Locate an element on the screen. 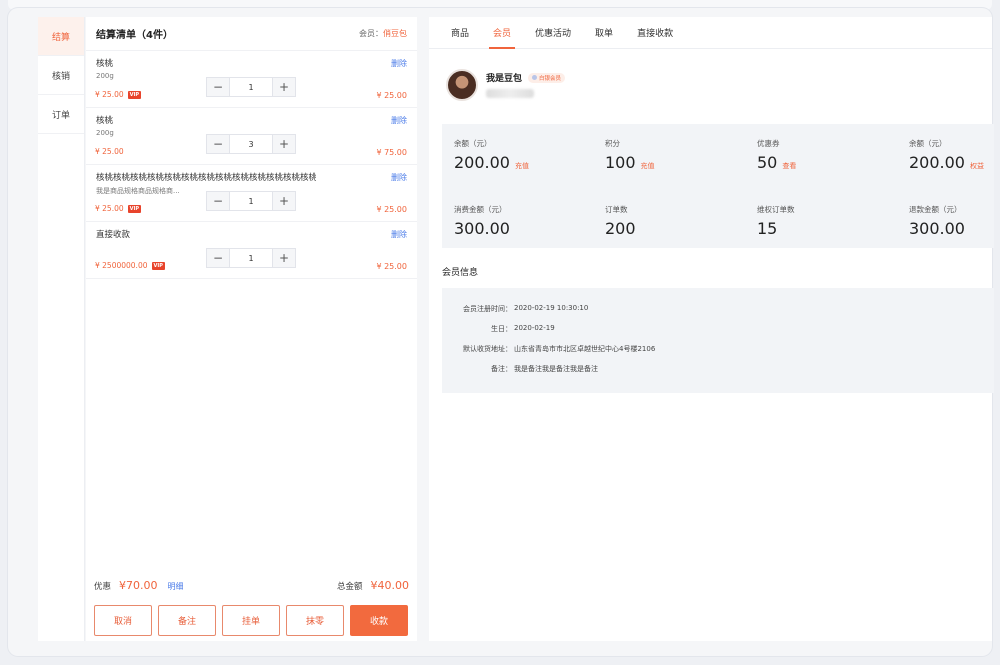  stat-value-row: 15 is located at coordinates (827, 228).